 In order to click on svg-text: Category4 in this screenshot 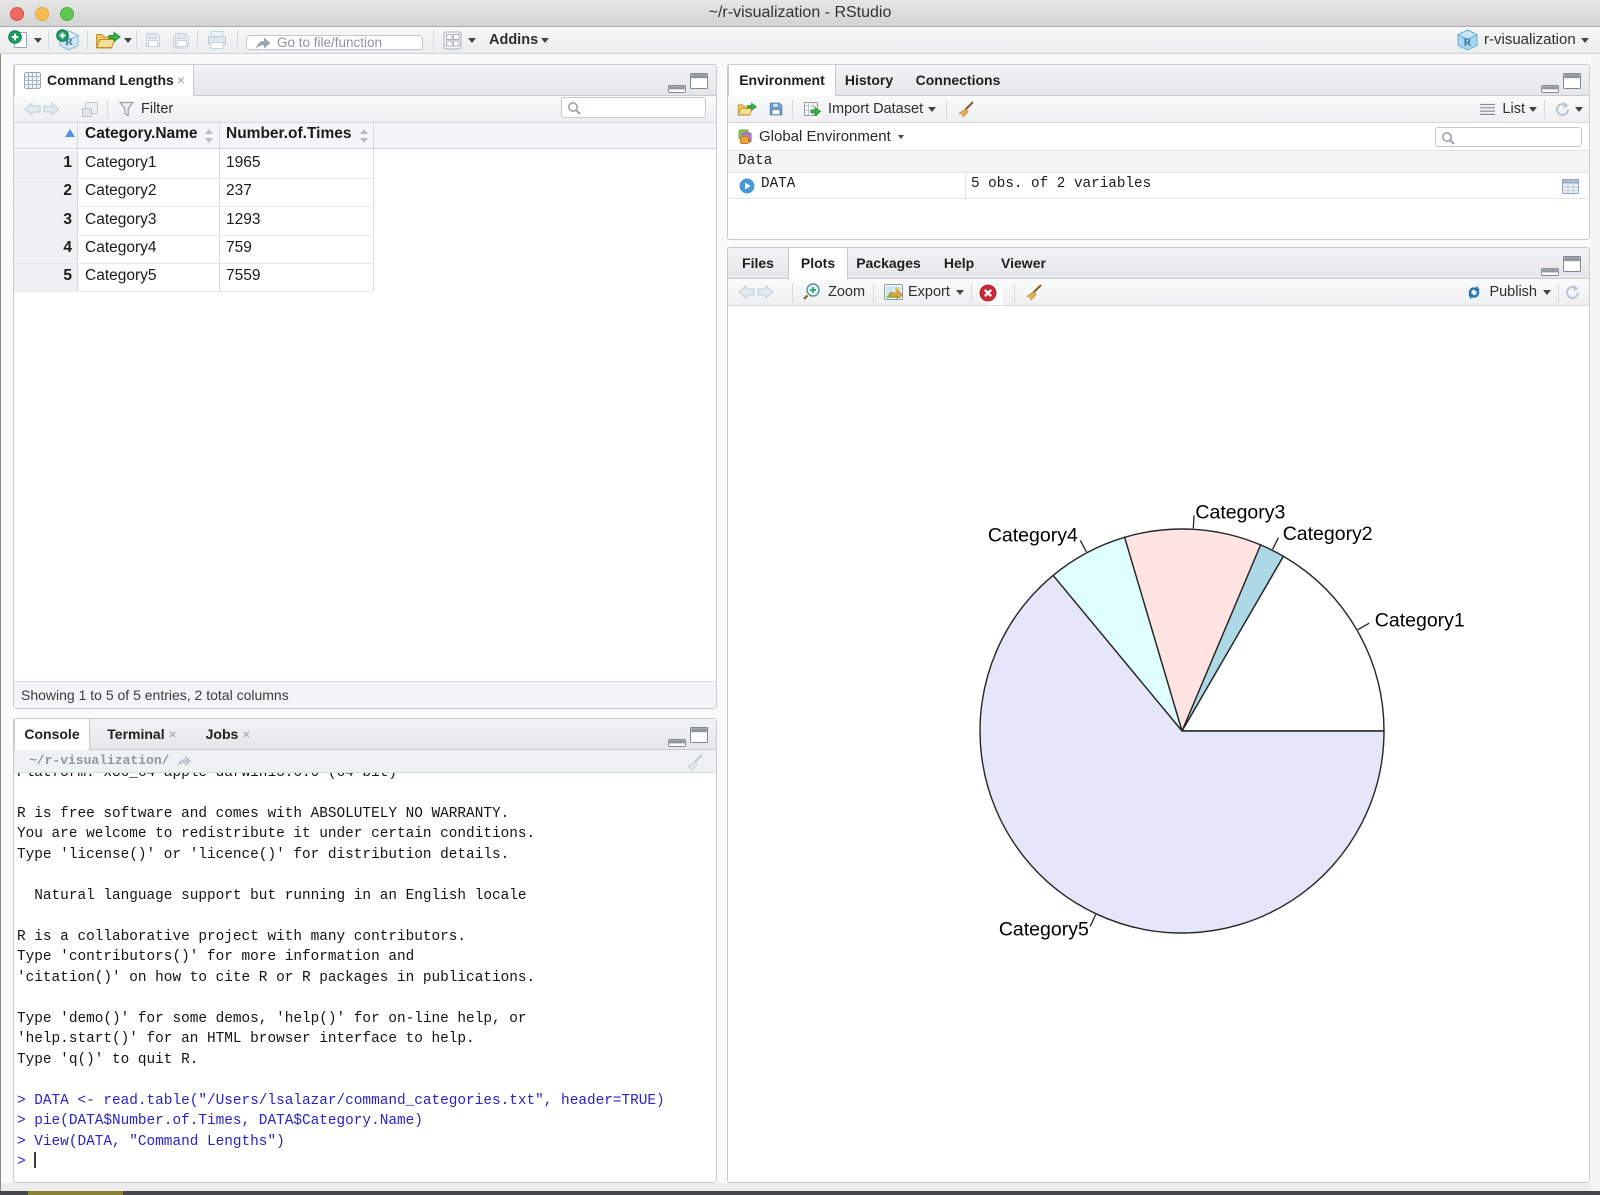, I will do `click(1033, 535)`.